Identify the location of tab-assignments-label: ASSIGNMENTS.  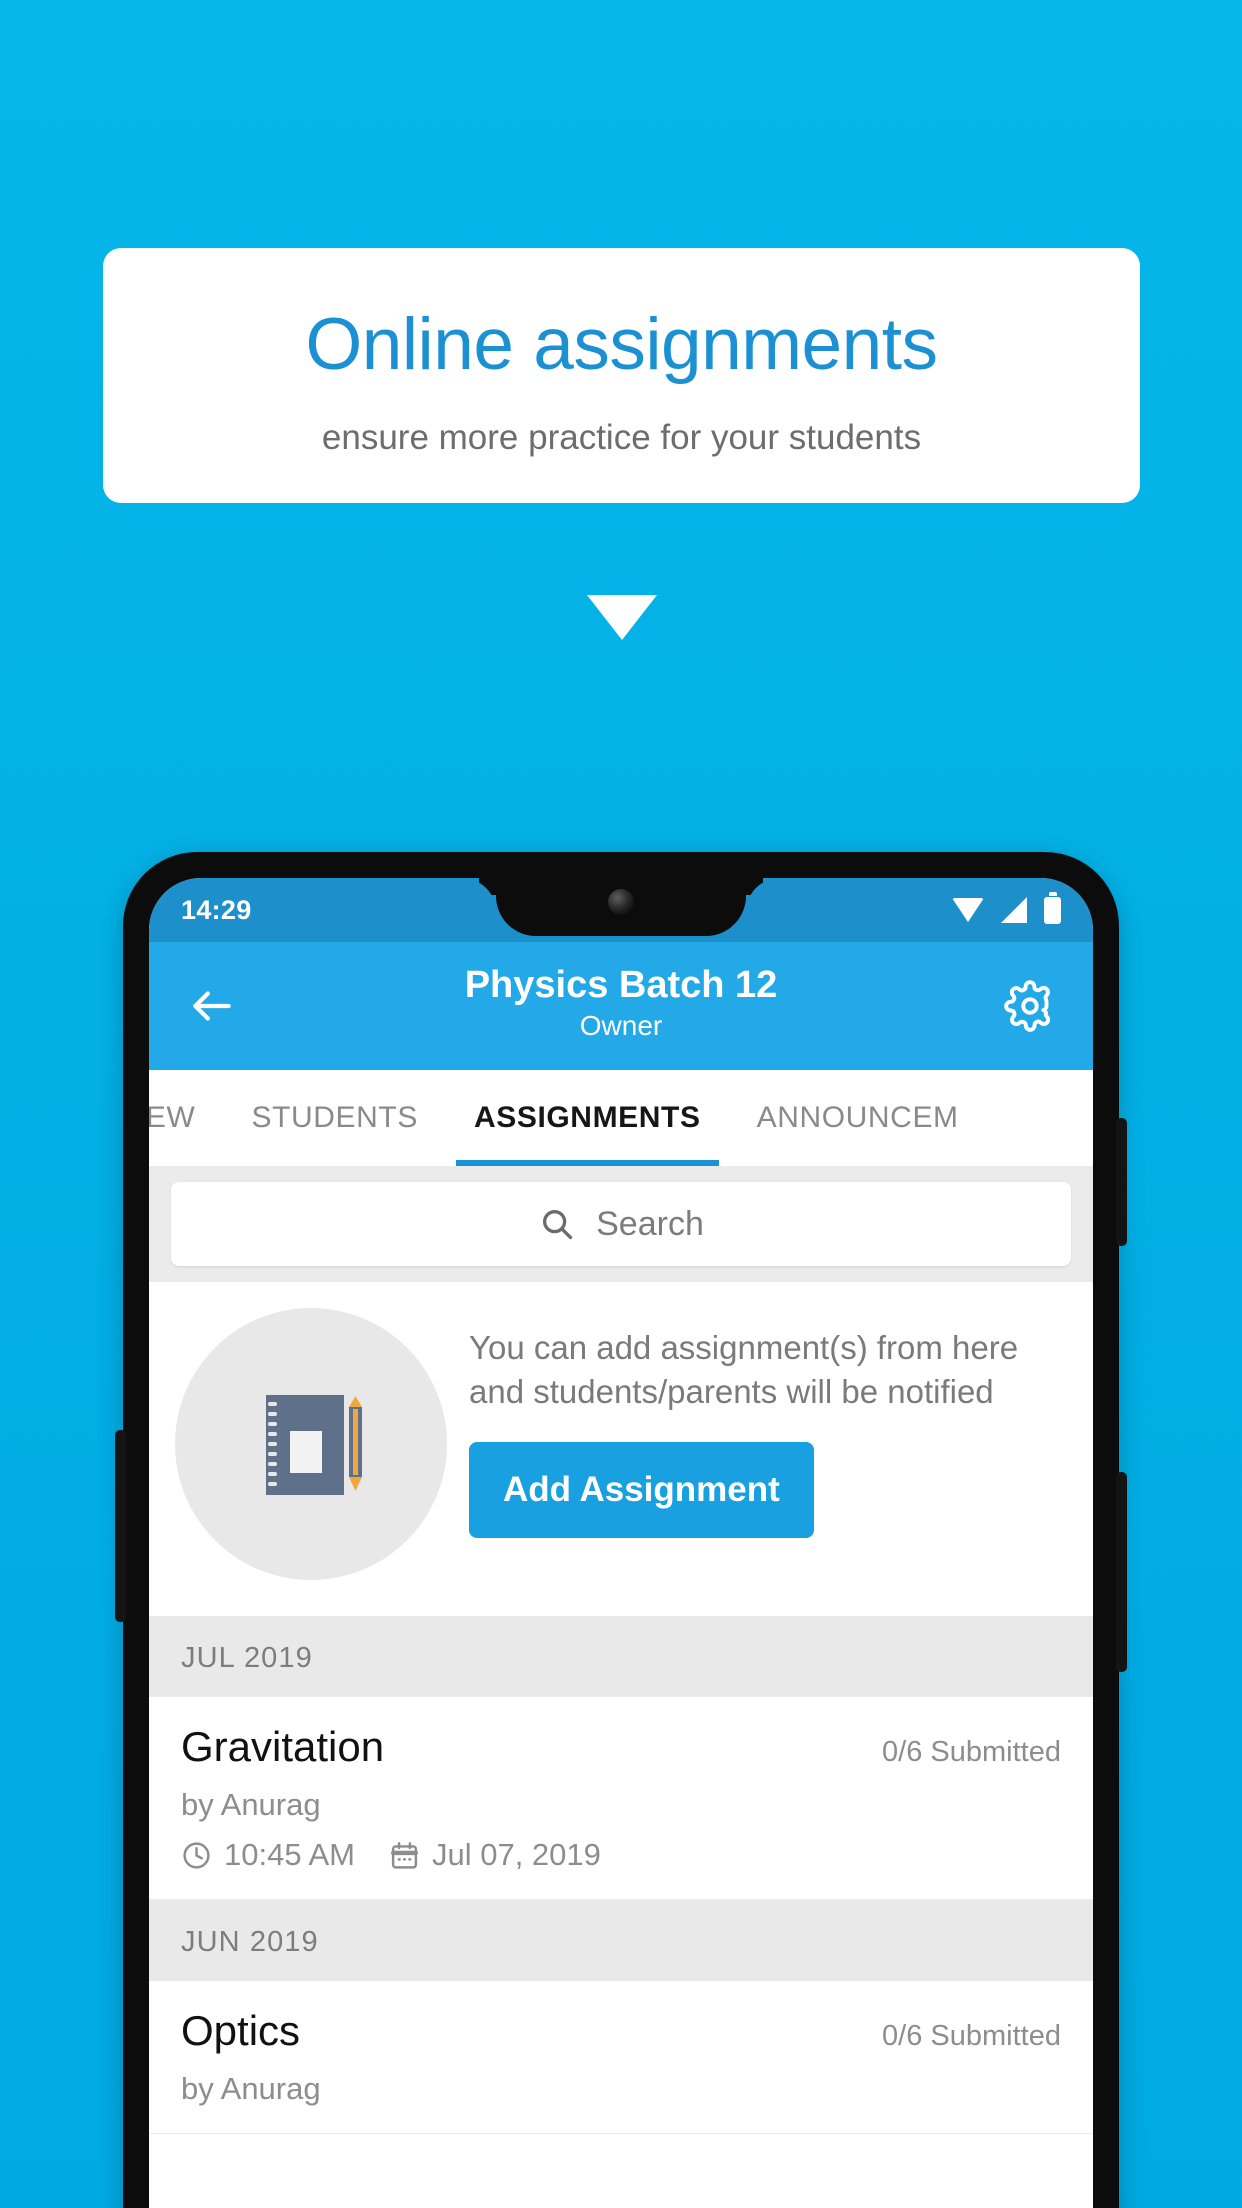
(587, 1117).